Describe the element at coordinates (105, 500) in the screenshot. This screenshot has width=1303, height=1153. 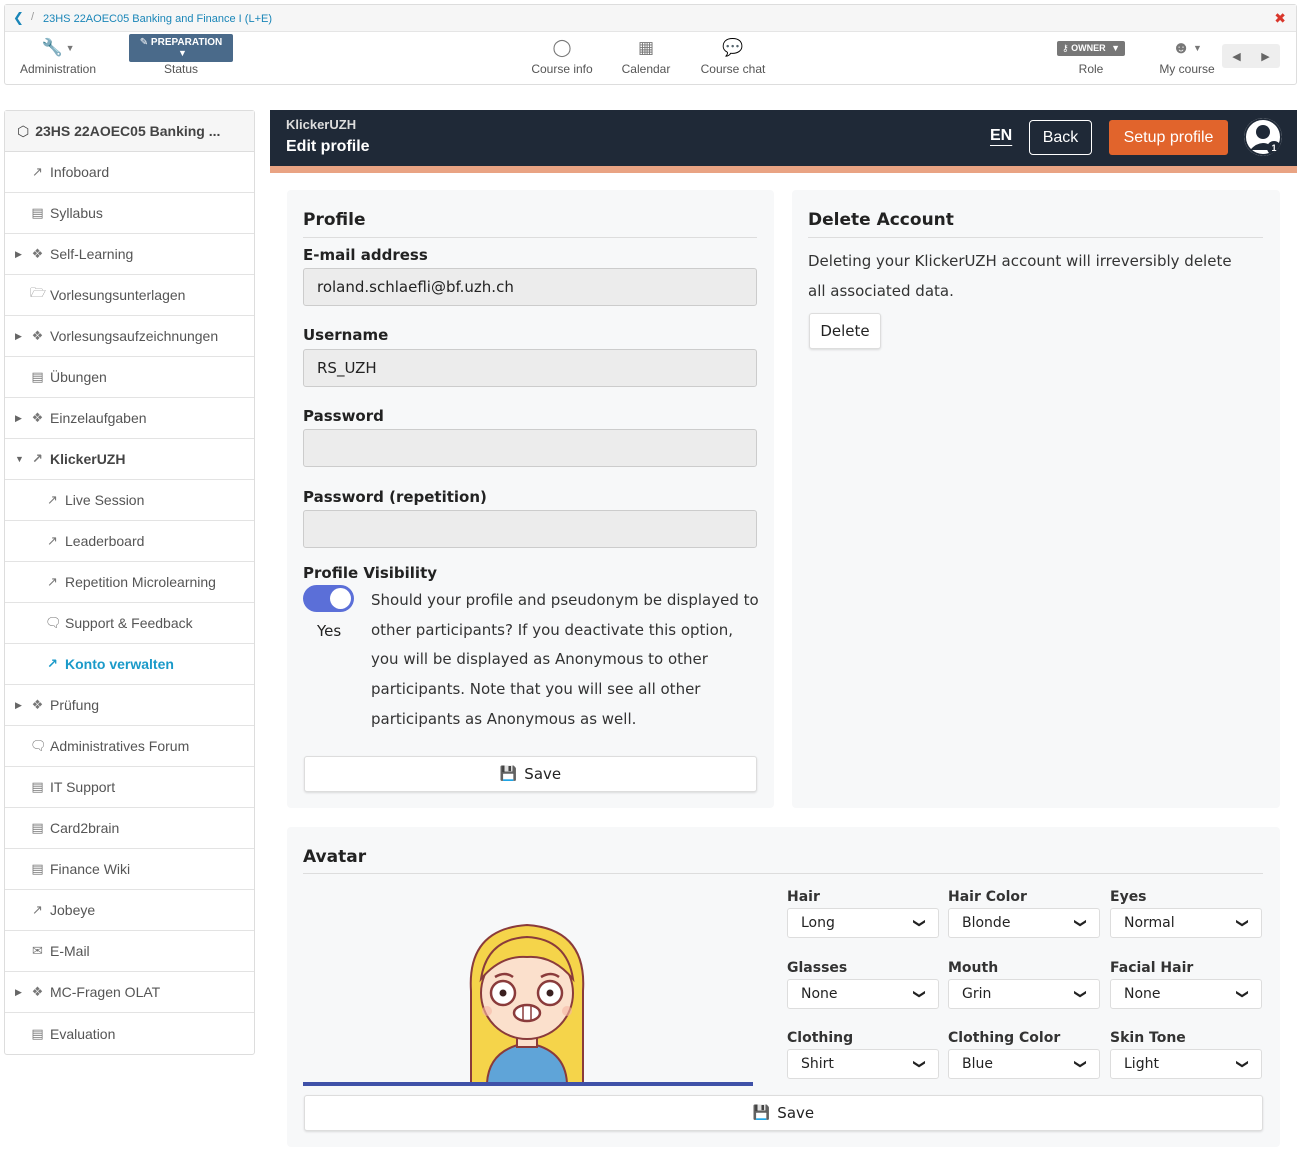
I see `sidebar-item-label: Live Session` at that location.